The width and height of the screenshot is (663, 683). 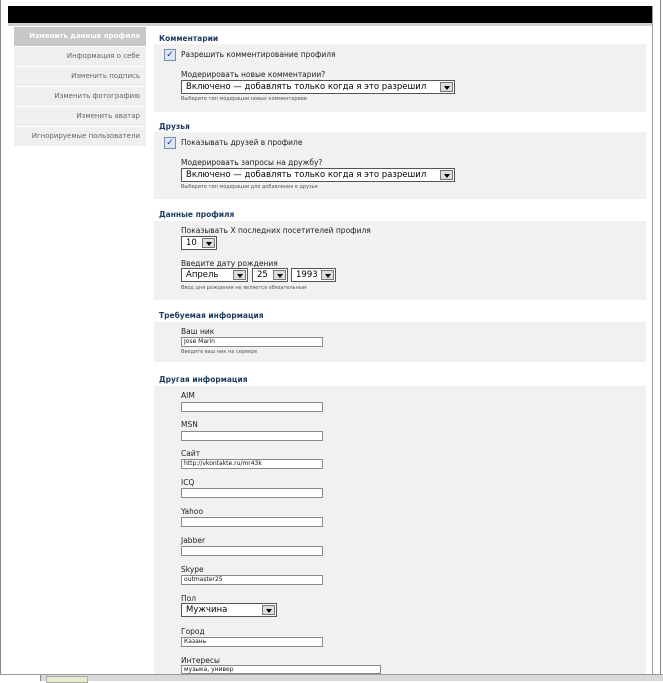 What do you see at coordinates (229, 263) in the screenshot?
I see `birthdate-label: Введите дату рождения` at bounding box center [229, 263].